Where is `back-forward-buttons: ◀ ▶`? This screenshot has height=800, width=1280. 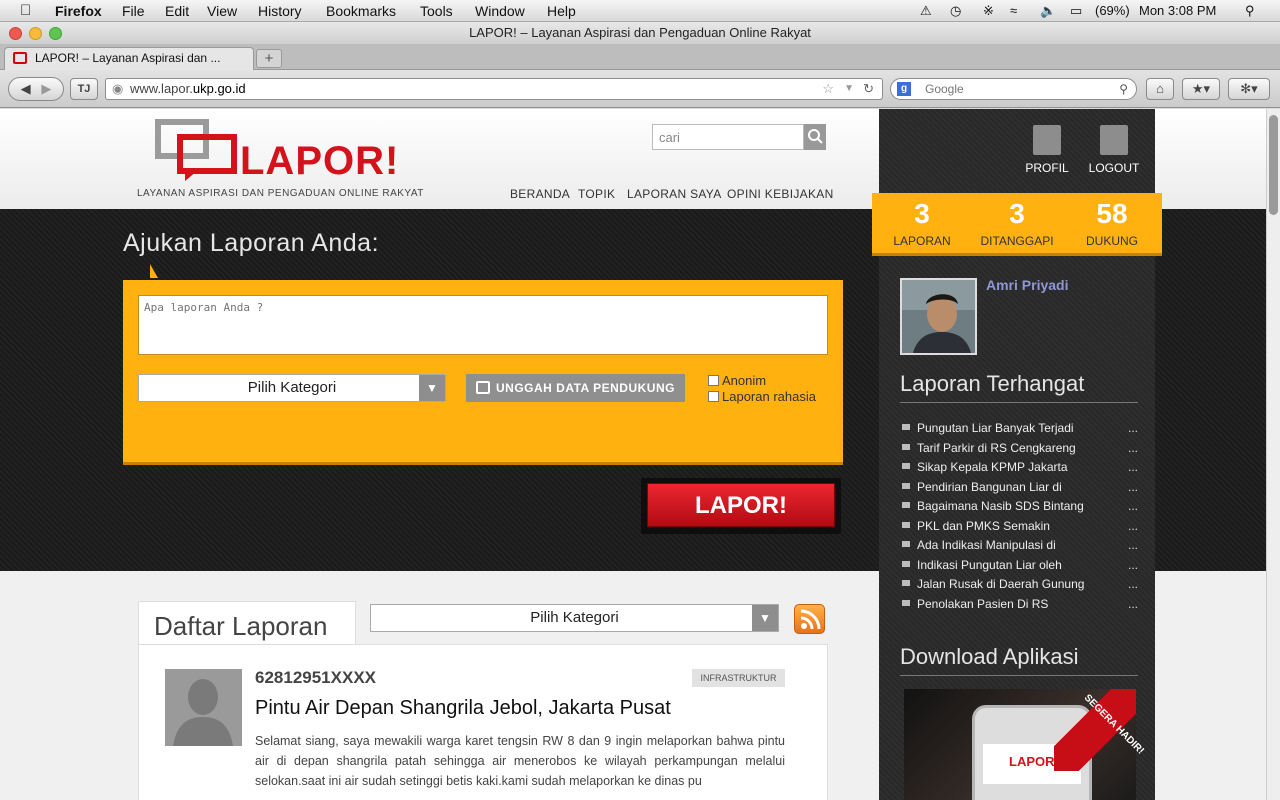 back-forward-buttons: ◀ ▶ is located at coordinates (36, 89).